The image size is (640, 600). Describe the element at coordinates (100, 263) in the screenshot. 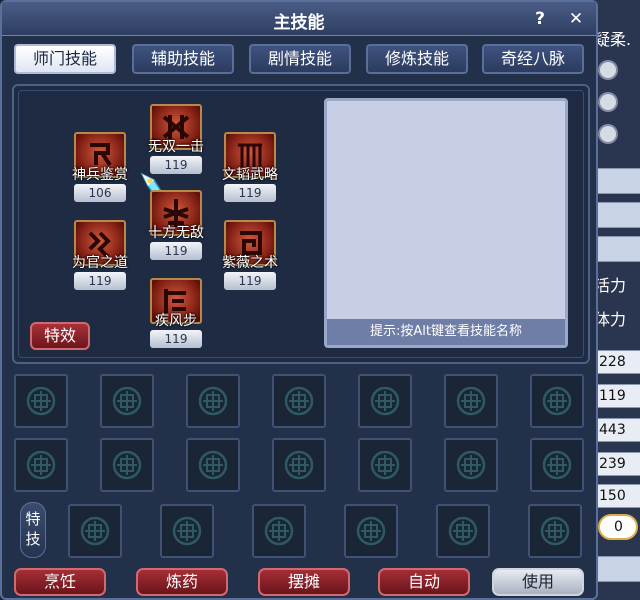

I see `skill-name: 为官之道` at that location.